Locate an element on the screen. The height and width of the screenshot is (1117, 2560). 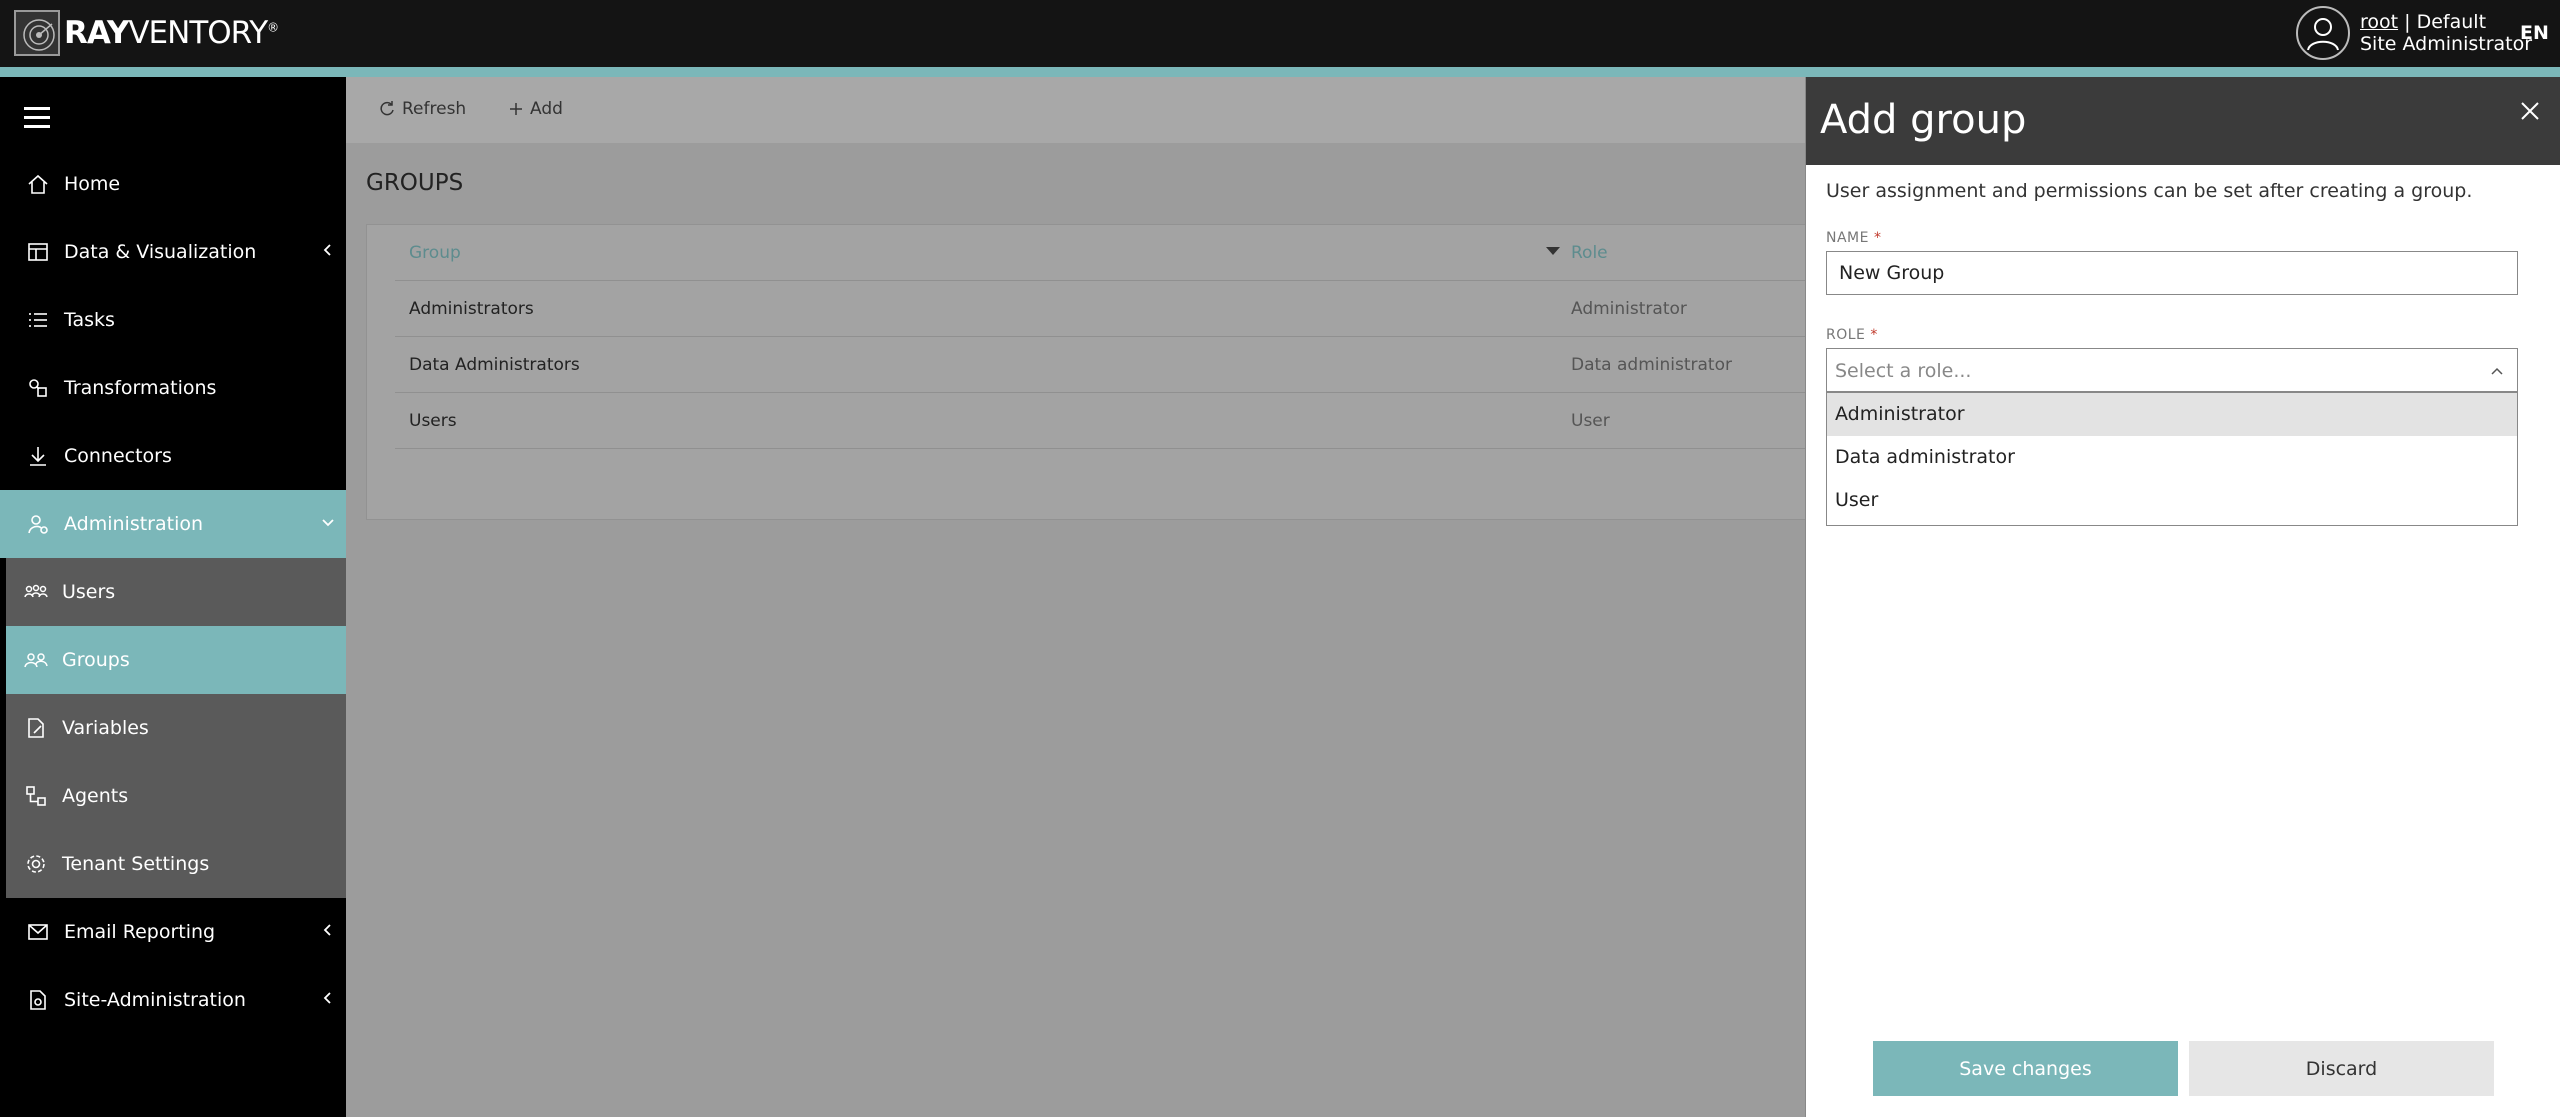
tenant-name: Default is located at coordinates (2451, 22).